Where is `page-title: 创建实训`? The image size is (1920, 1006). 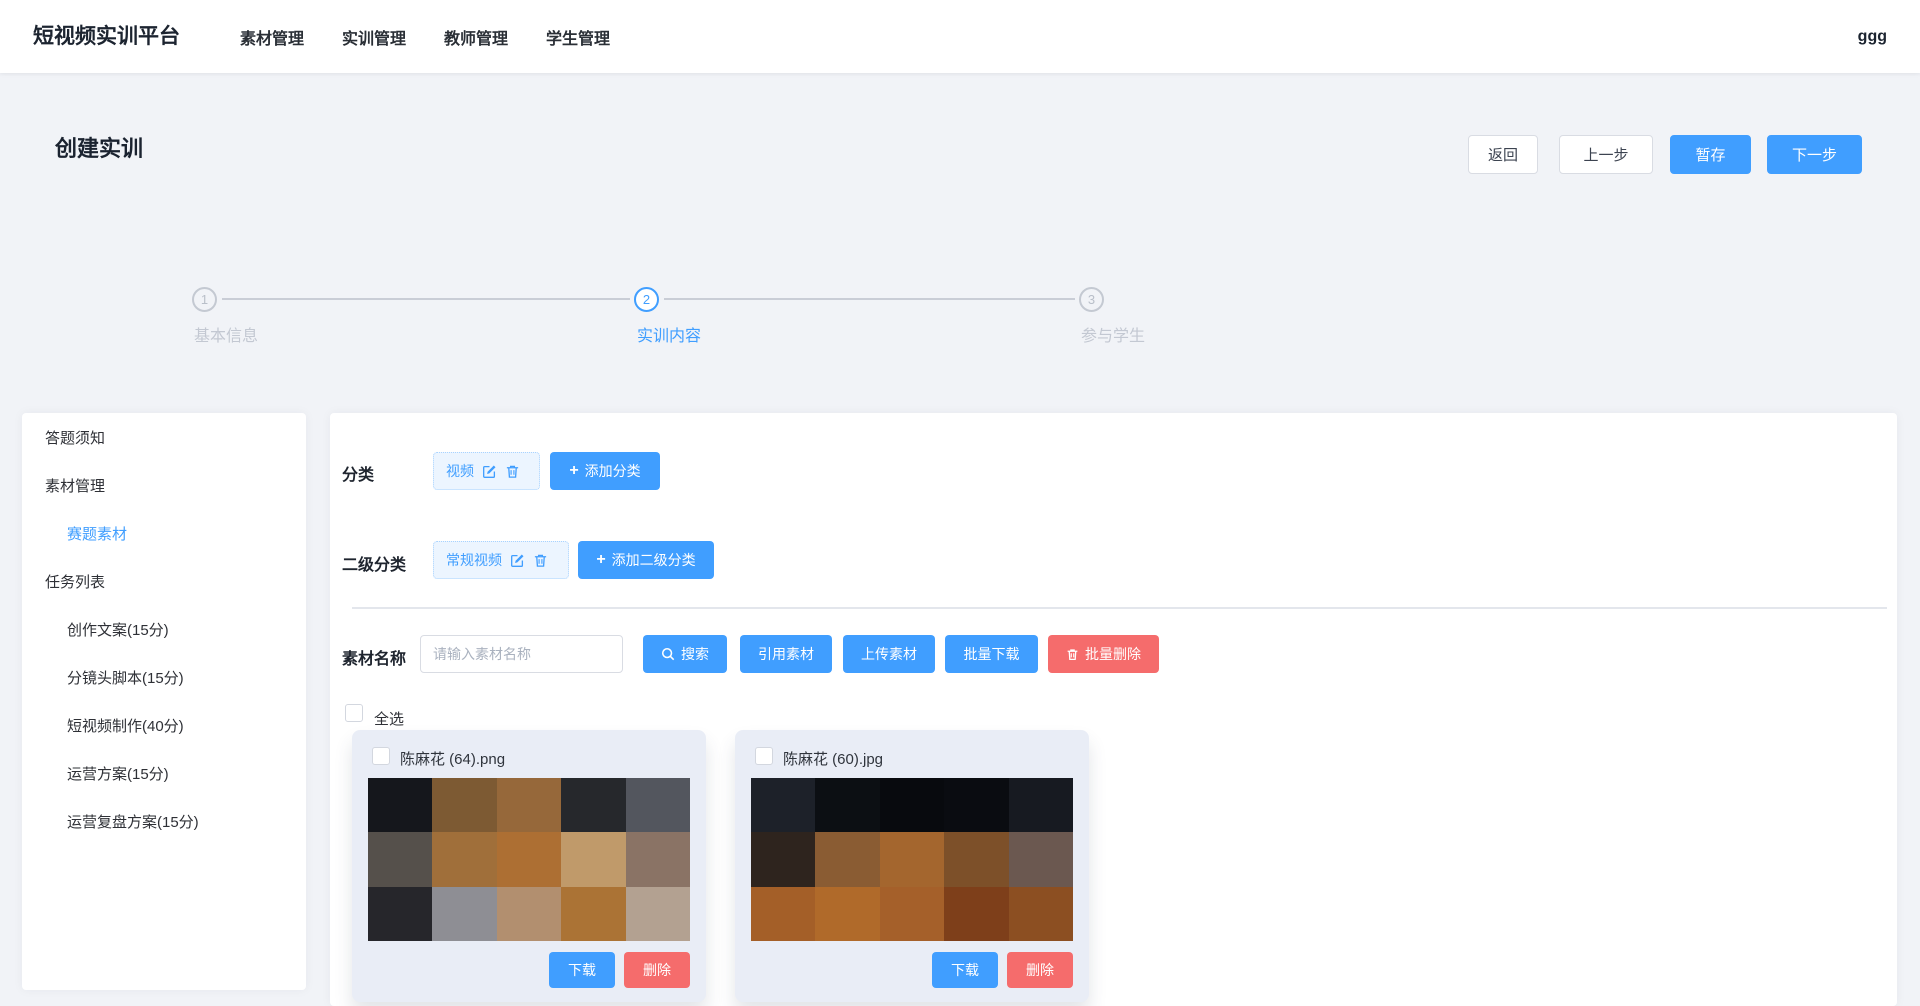 page-title: 创建实训 is located at coordinates (99, 148).